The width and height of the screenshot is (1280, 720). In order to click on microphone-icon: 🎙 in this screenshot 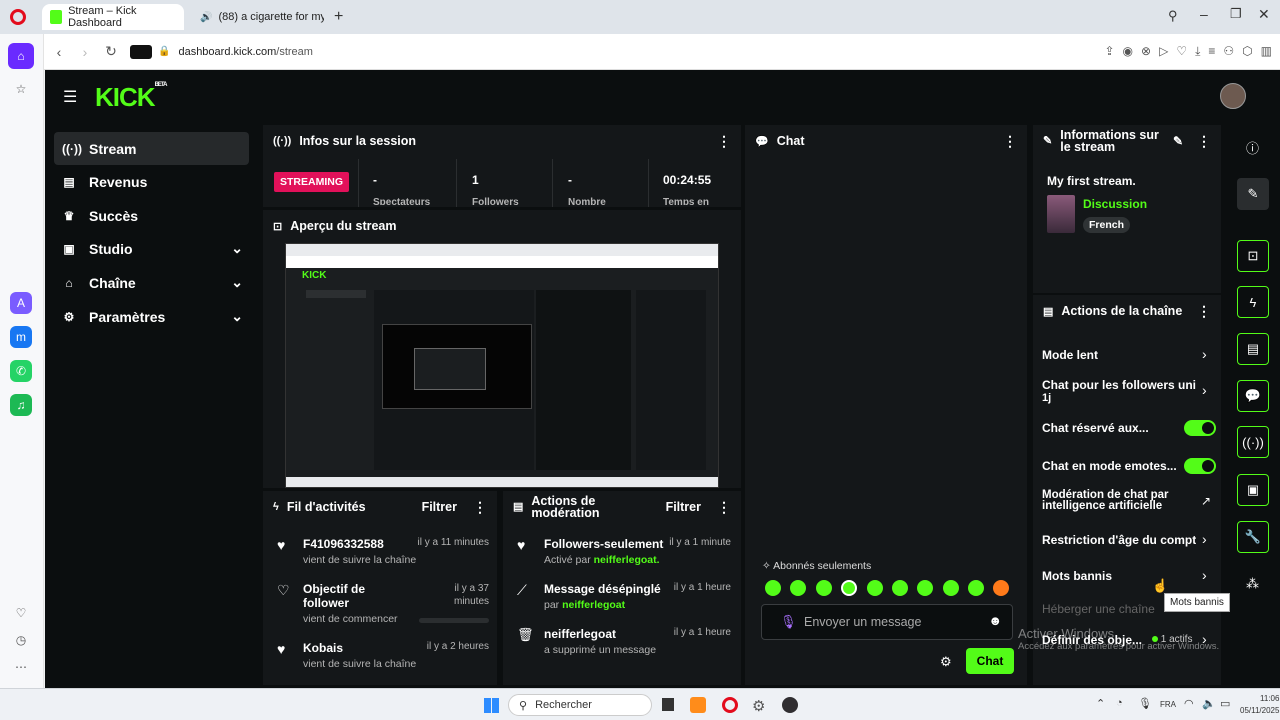, I will do `click(788, 622)`.